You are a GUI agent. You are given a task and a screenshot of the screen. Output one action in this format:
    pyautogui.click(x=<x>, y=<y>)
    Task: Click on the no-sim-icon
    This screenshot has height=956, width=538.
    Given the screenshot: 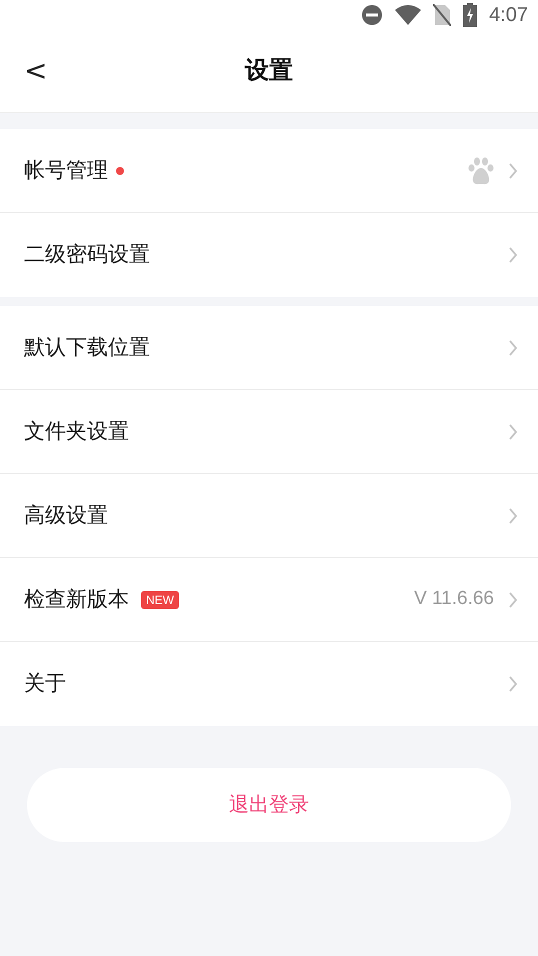 What is the action you would take?
    pyautogui.click(x=442, y=15)
    